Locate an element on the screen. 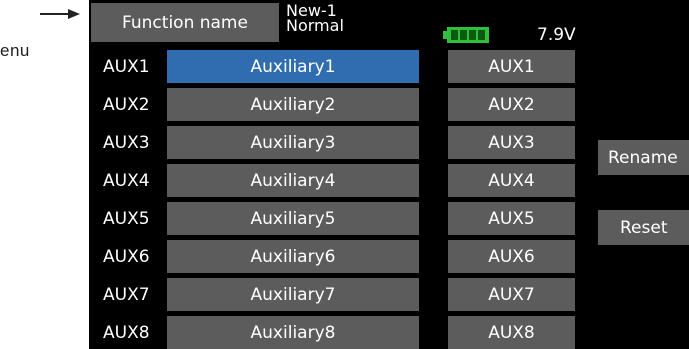 The height and width of the screenshot is (349, 689). function-alias-cell: AUX4 is located at coordinates (511, 180).